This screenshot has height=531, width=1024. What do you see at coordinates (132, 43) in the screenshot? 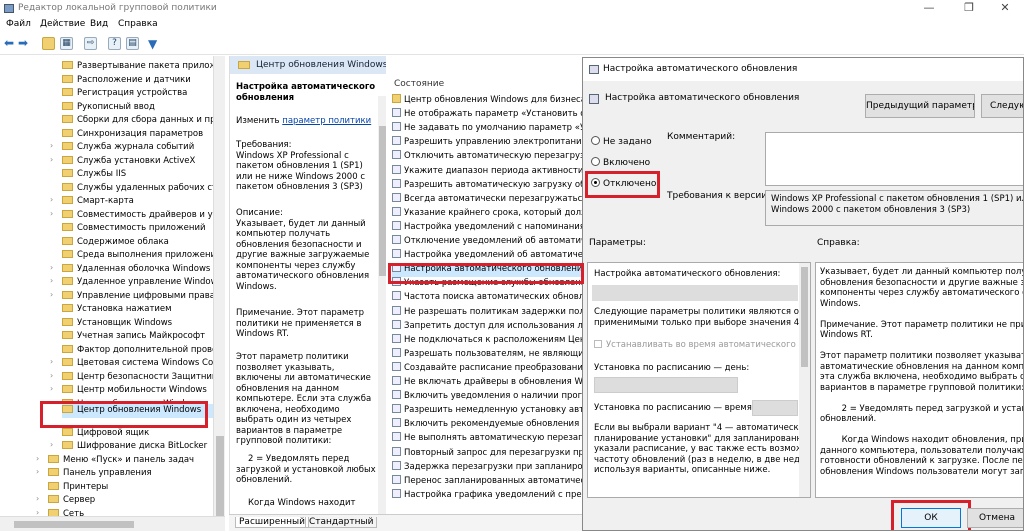
I see `properties-icon: ▤` at bounding box center [132, 43].